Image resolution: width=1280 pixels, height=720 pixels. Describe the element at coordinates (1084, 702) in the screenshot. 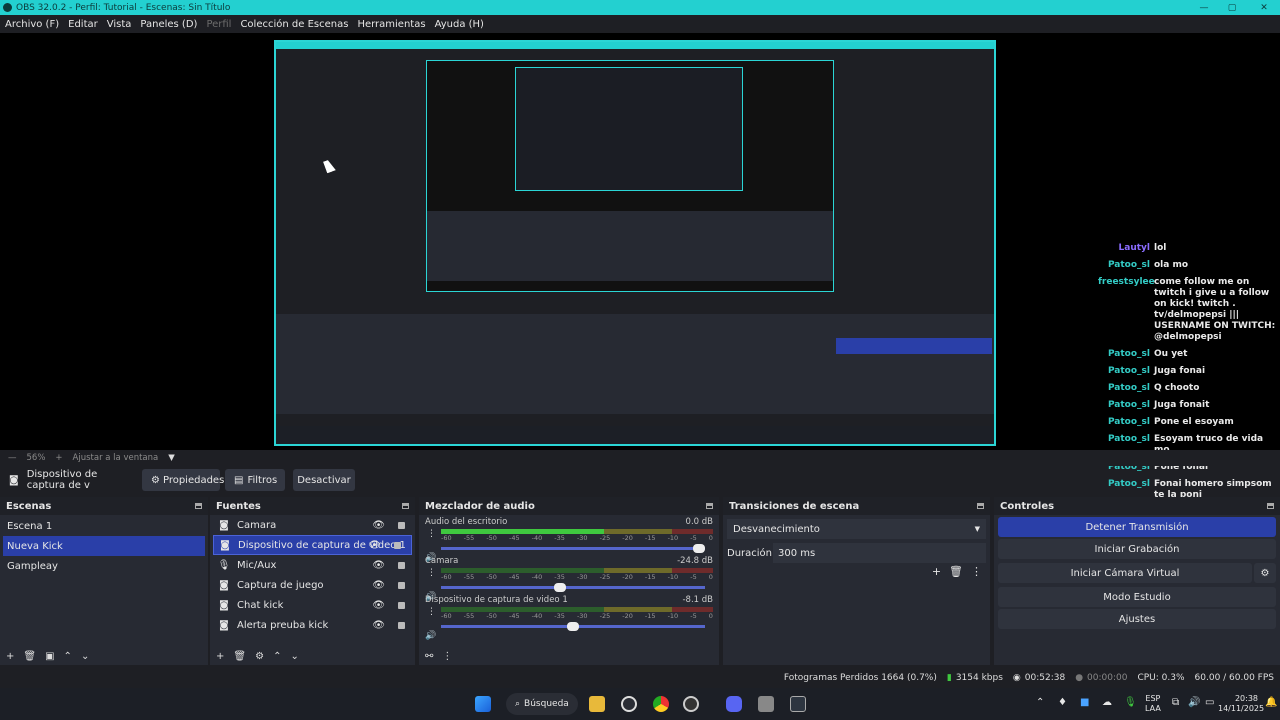

I see `tray-icon: ■` at that location.